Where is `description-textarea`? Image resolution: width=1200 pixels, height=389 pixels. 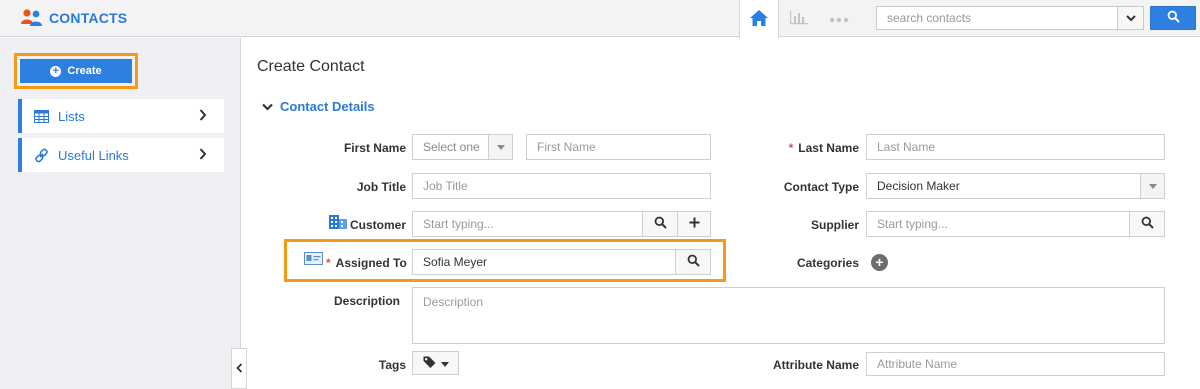
description-textarea is located at coordinates (788, 315).